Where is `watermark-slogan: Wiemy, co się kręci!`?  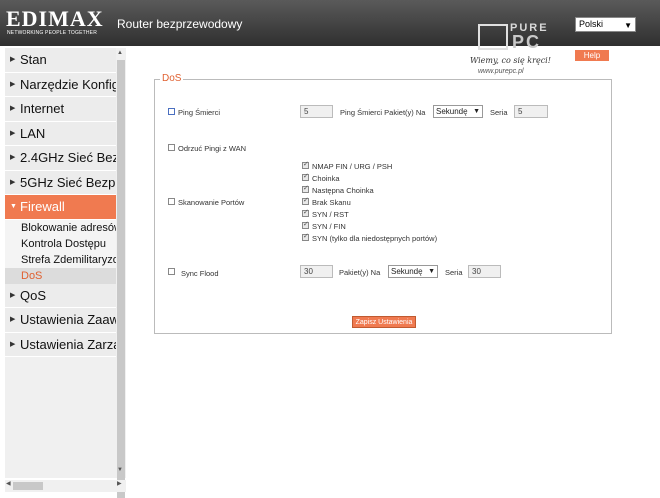 watermark-slogan: Wiemy, co się kręci! is located at coordinates (510, 60).